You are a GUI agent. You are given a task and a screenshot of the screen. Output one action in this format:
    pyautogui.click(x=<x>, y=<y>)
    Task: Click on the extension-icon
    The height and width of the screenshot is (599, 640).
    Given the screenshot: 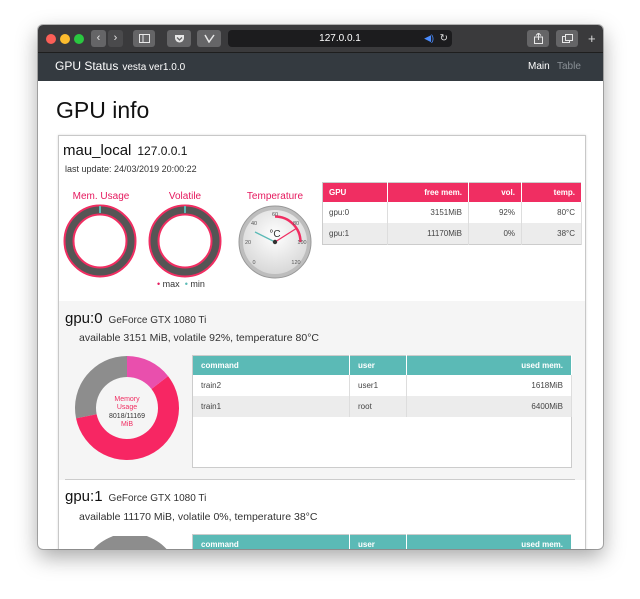 What is the action you would take?
    pyautogui.click(x=209, y=39)
    